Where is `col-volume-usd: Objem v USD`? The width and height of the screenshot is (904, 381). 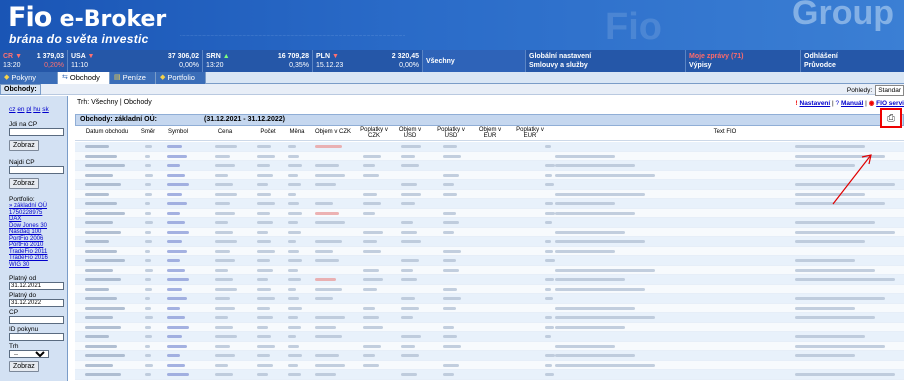 col-volume-usd: Objem v USD is located at coordinates (410, 133).